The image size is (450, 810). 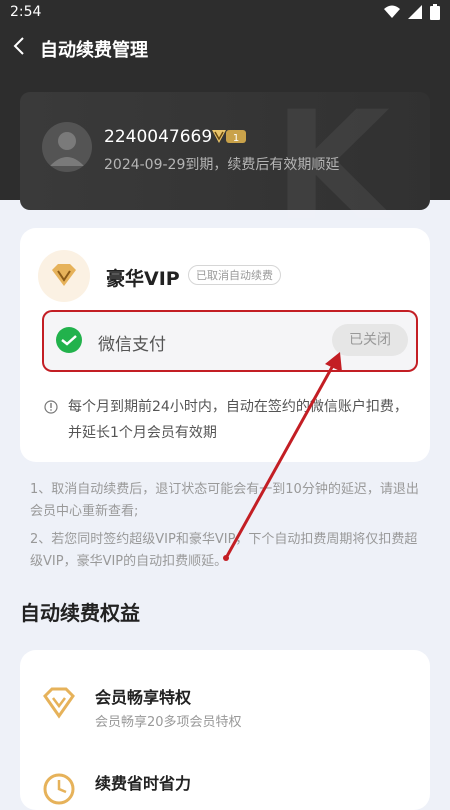 I want to click on status-icons, so click(x=412, y=12).